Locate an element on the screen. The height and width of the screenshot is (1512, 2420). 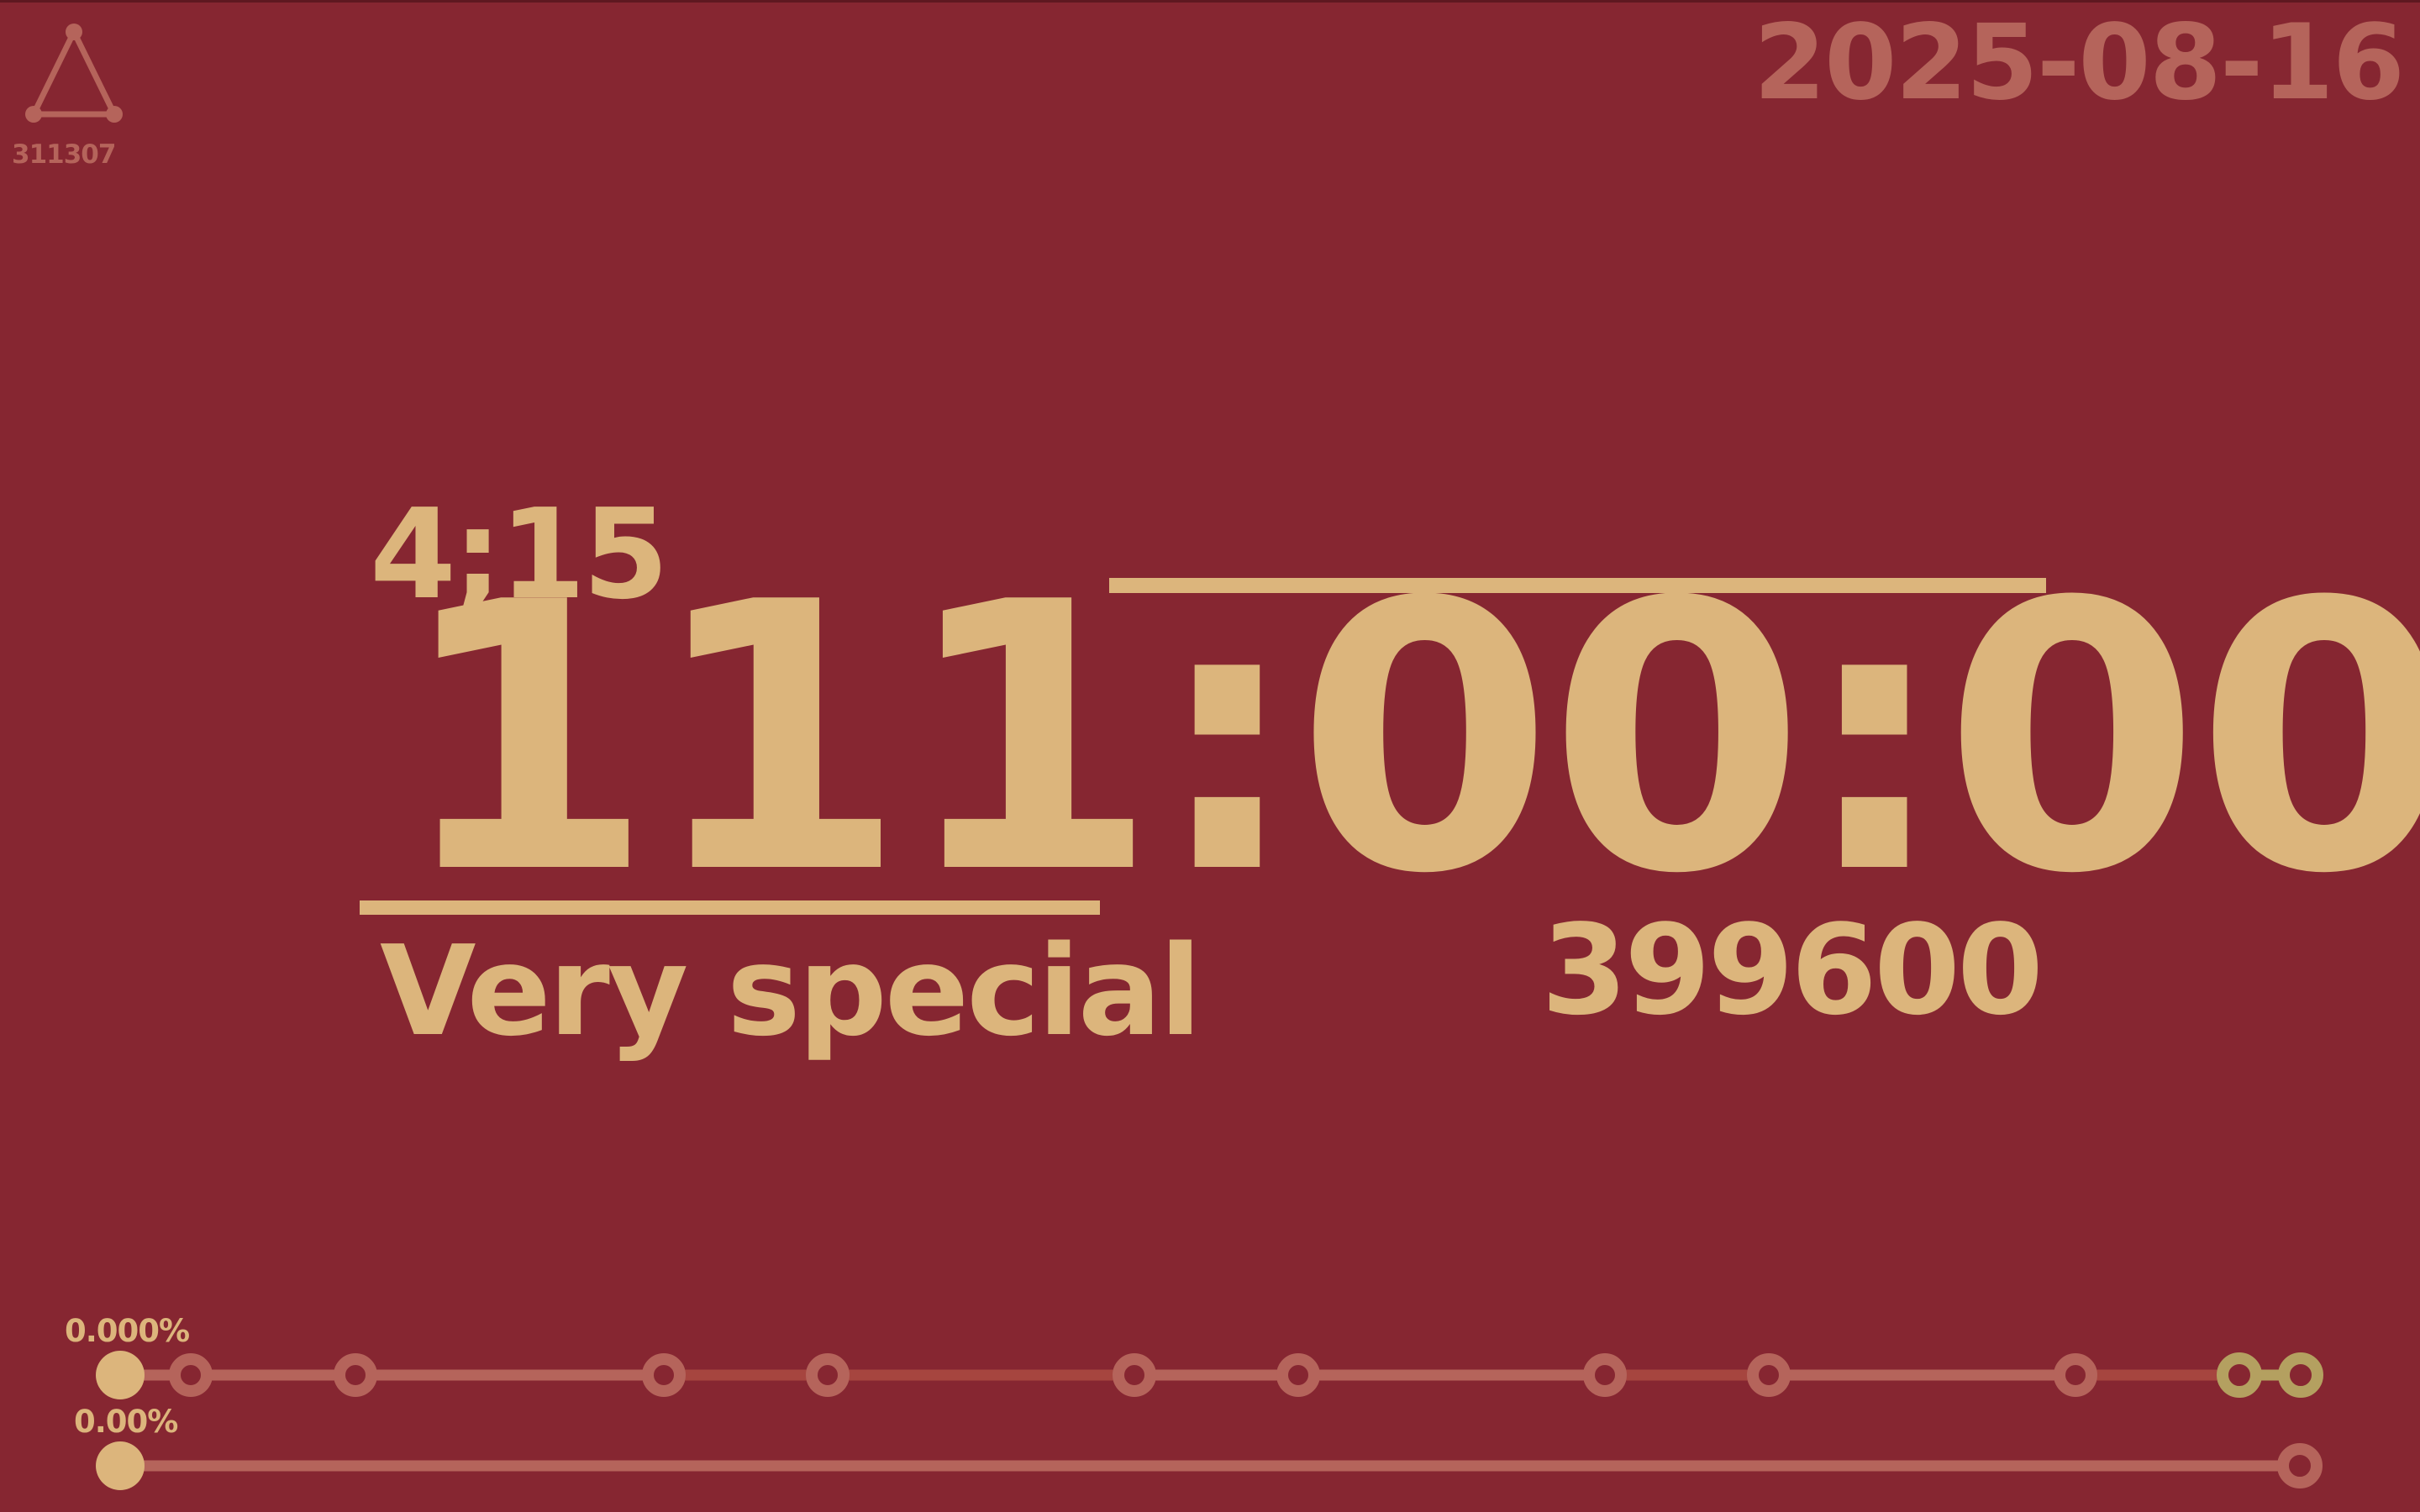
triangle-nodes-icon is located at coordinates (74, 73).